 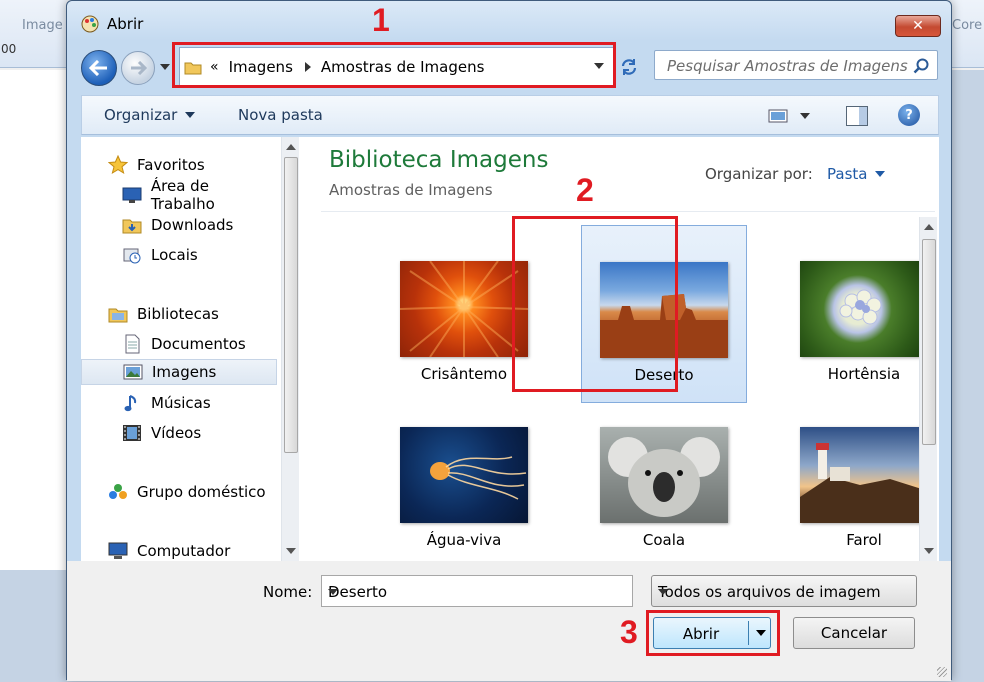 I want to click on sidebar-item-grupo-domestico: Grupo doméstico, so click(x=179, y=492).